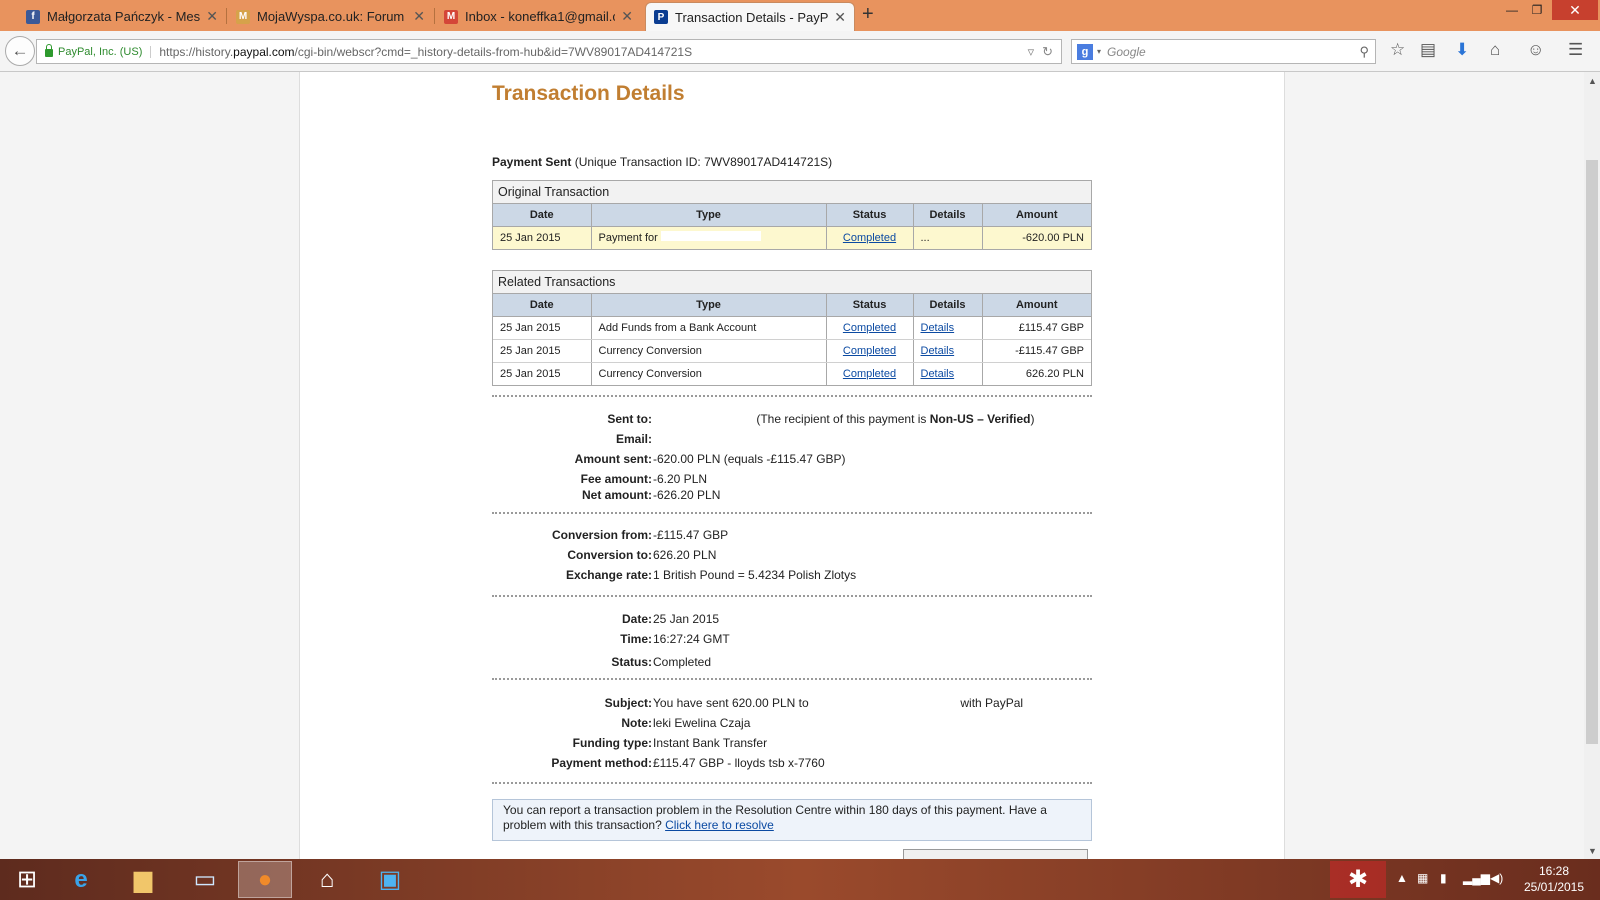  I want to click on battery-tray-icon: ▮, so click(1443, 878).